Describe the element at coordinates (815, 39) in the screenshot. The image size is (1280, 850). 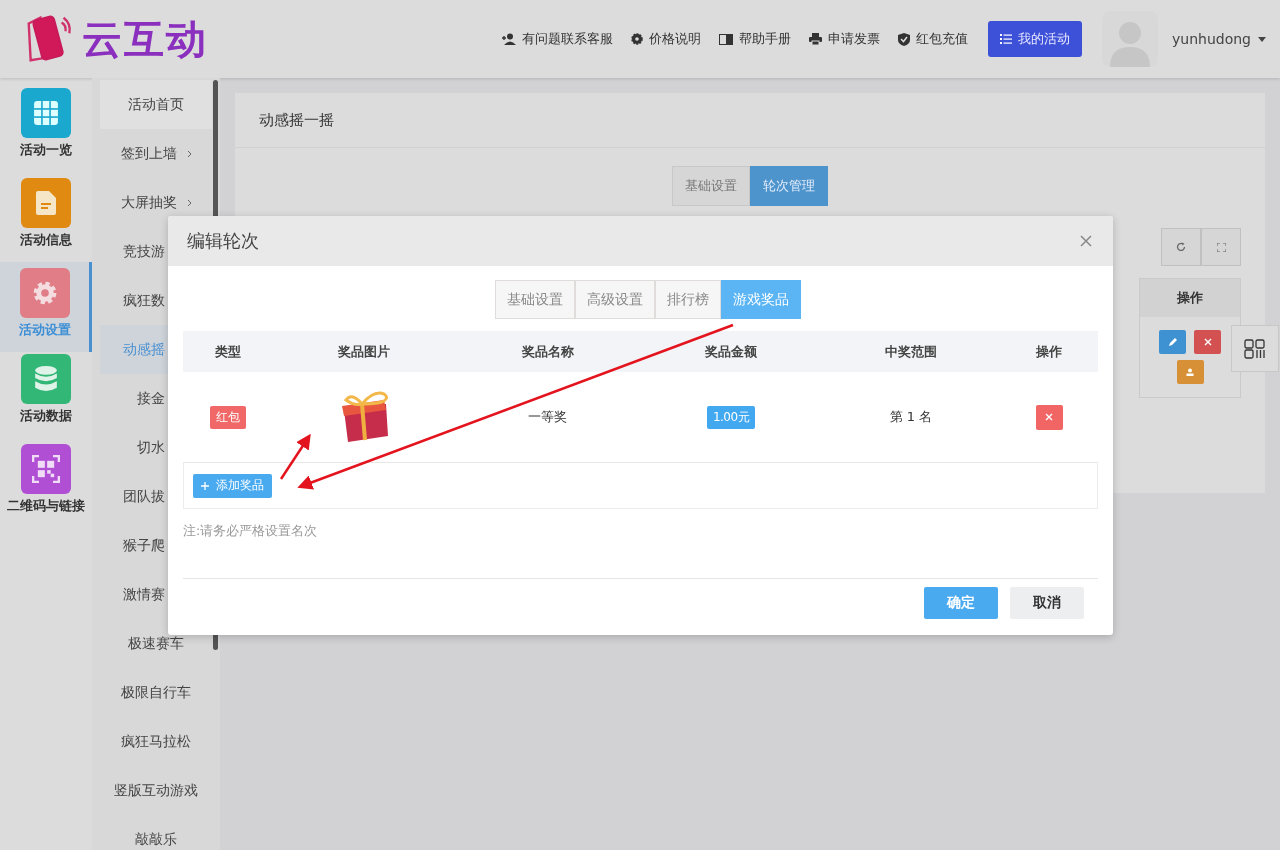
I see `printer-icon` at that location.